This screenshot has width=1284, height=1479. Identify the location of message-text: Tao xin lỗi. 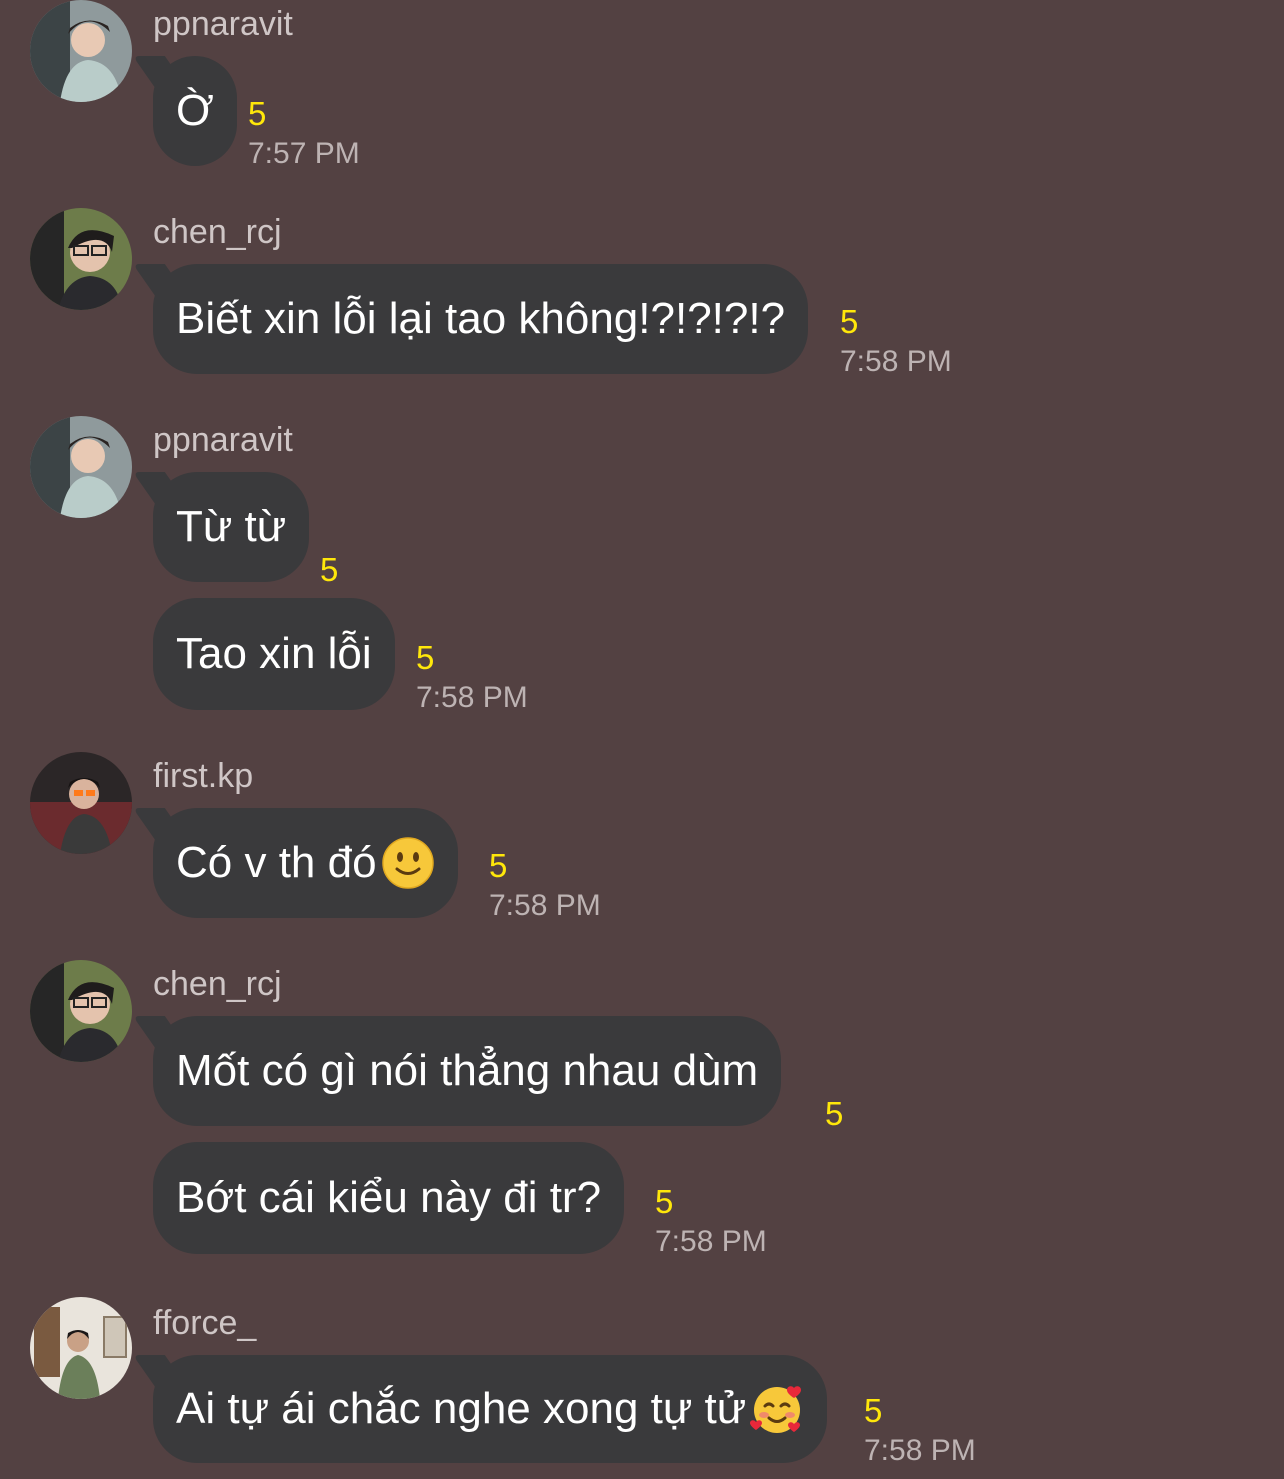
(274, 653).